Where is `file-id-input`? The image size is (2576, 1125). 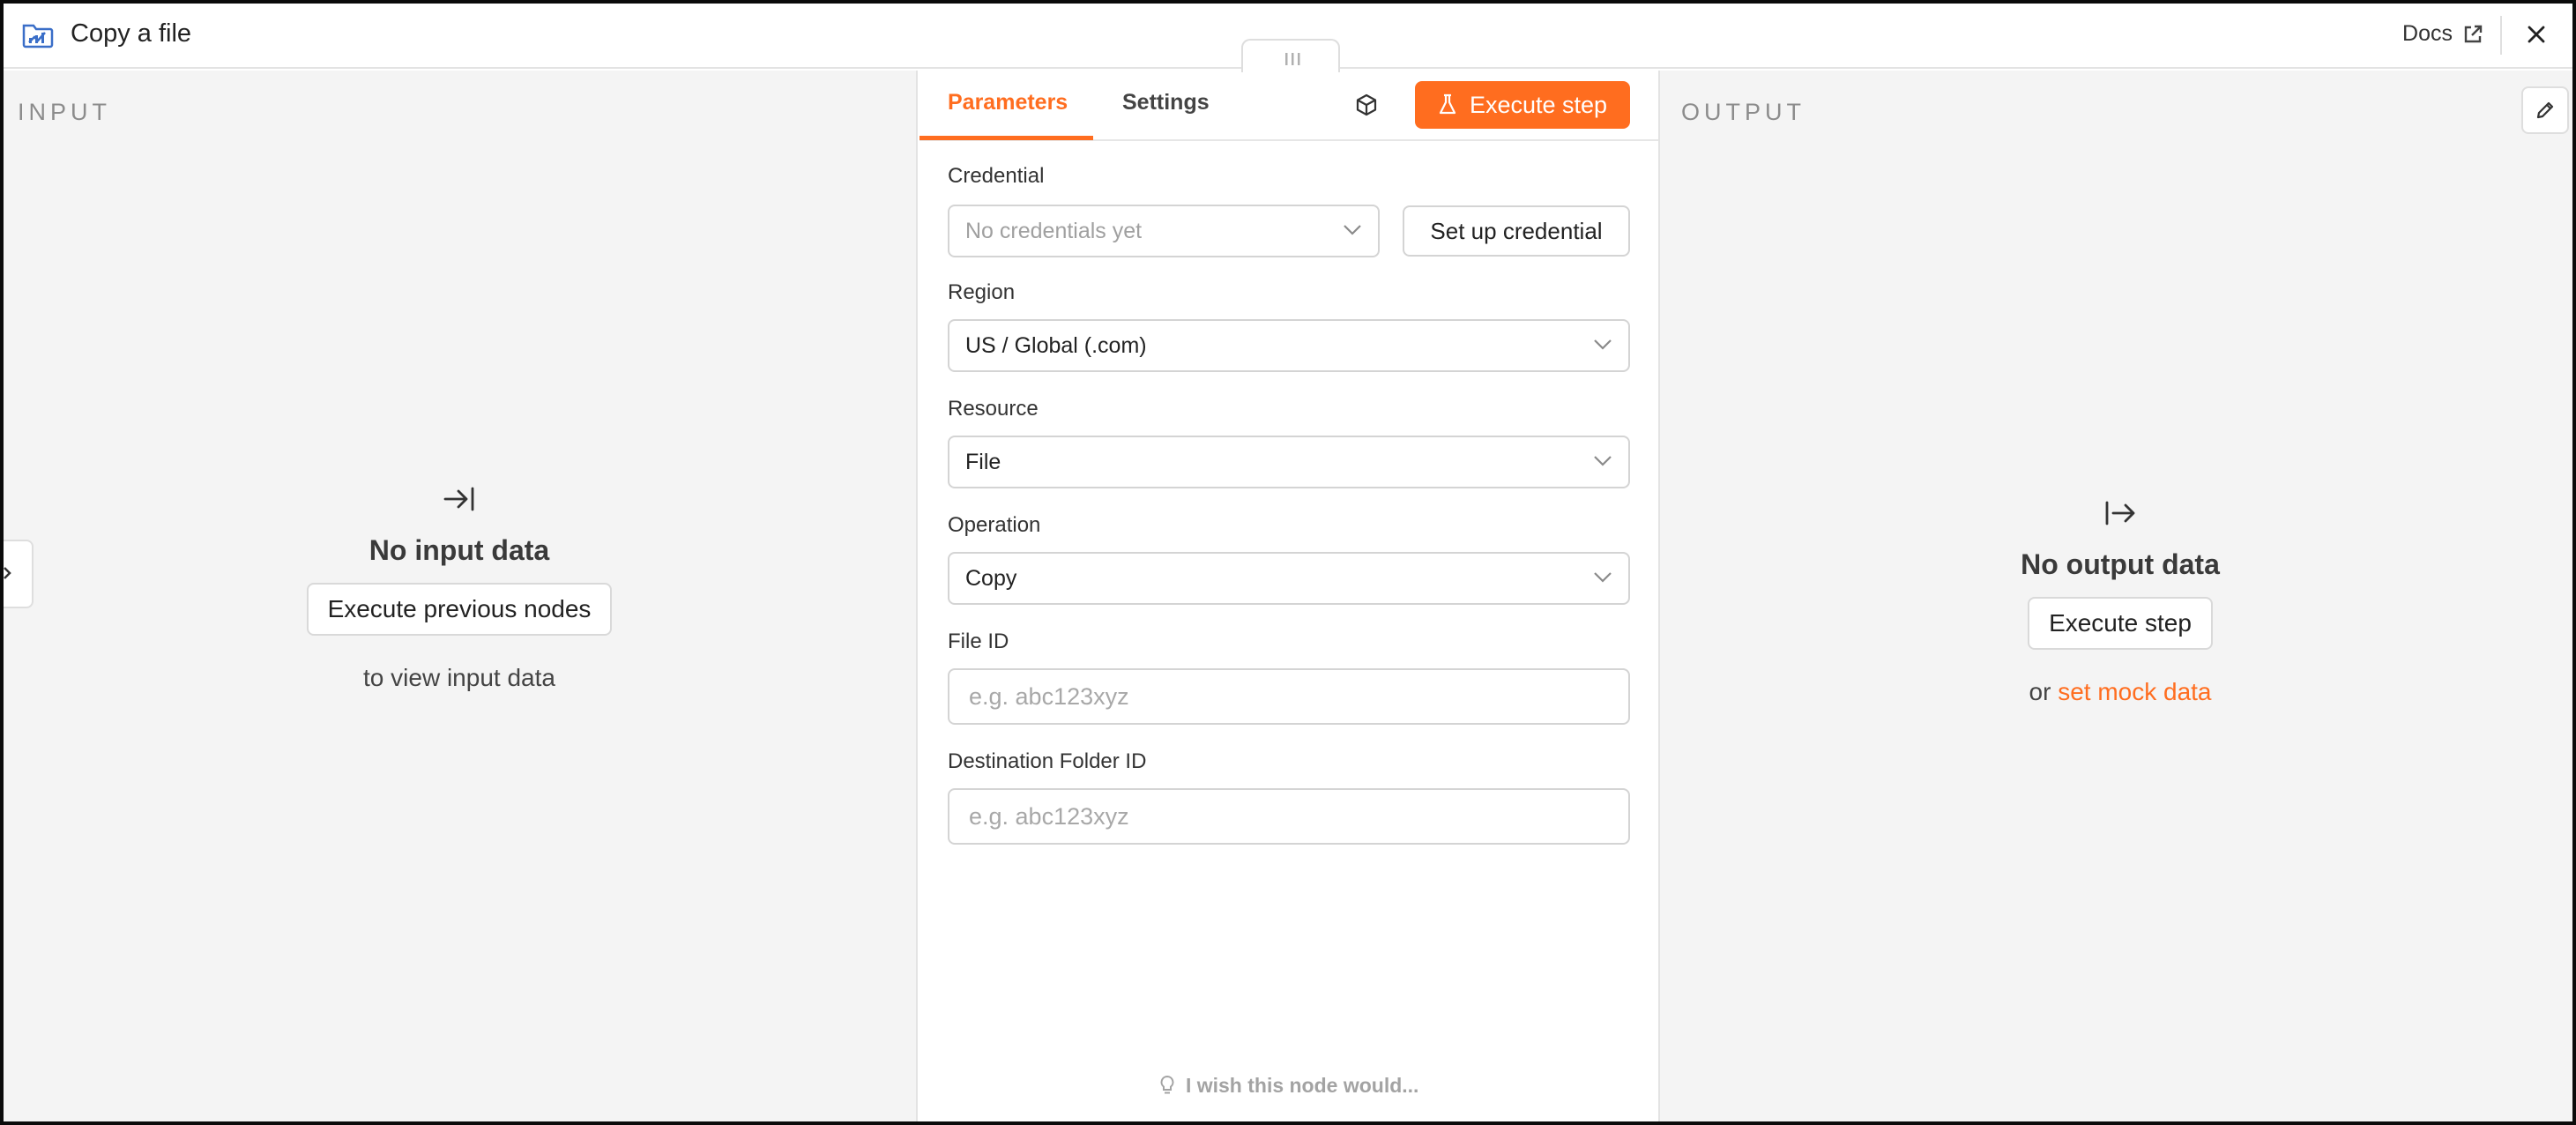
file-id-input is located at coordinates (1289, 696).